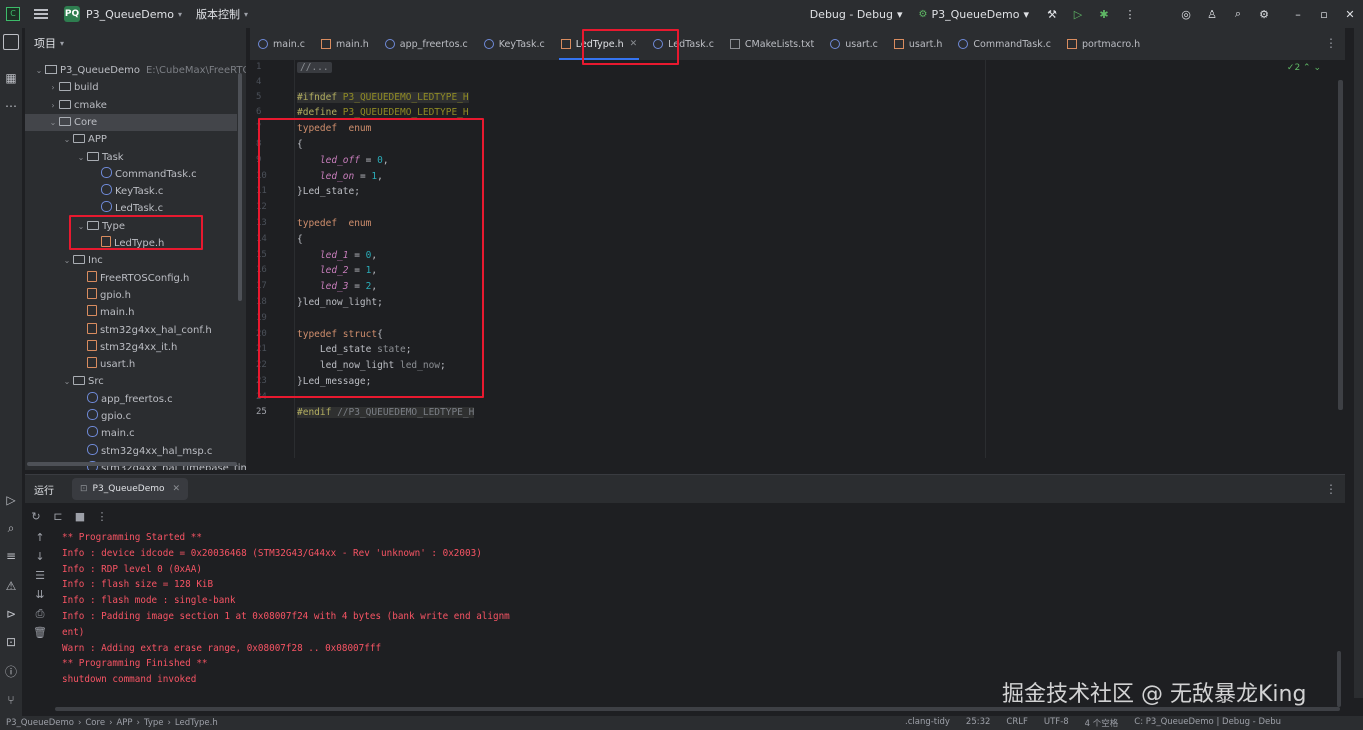 Image resolution: width=1363 pixels, height=730 pixels. What do you see at coordinates (102, 516) in the screenshot?
I see `run-toolbar-more-icon: ⋮` at bounding box center [102, 516].